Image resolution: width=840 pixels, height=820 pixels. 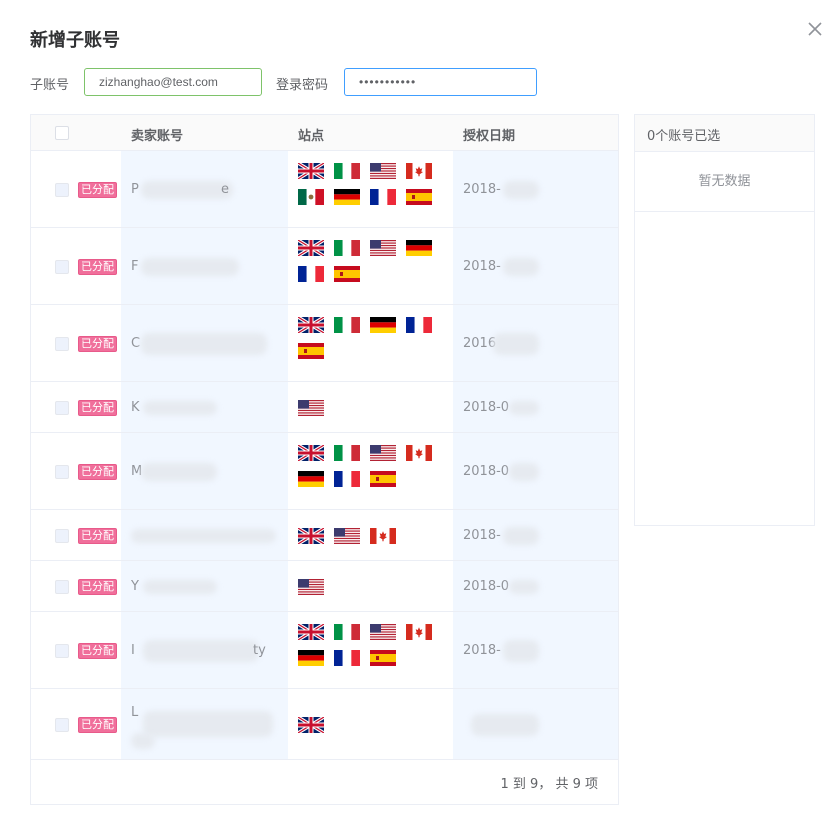 What do you see at coordinates (311, 197) in the screenshot?
I see `flag-mx-icon` at bounding box center [311, 197].